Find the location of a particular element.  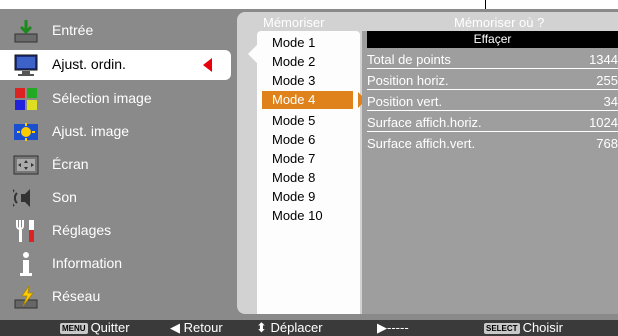

info-row-position-horiz: Position horiz. 255 is located at coordinates (492, 80).